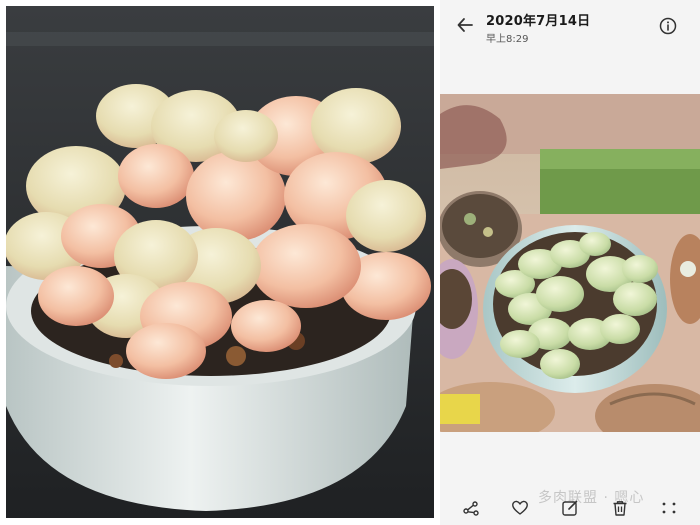 The height and width of the screenshot is (525, 700). I want to click on delete-icon, so click(620, 508).